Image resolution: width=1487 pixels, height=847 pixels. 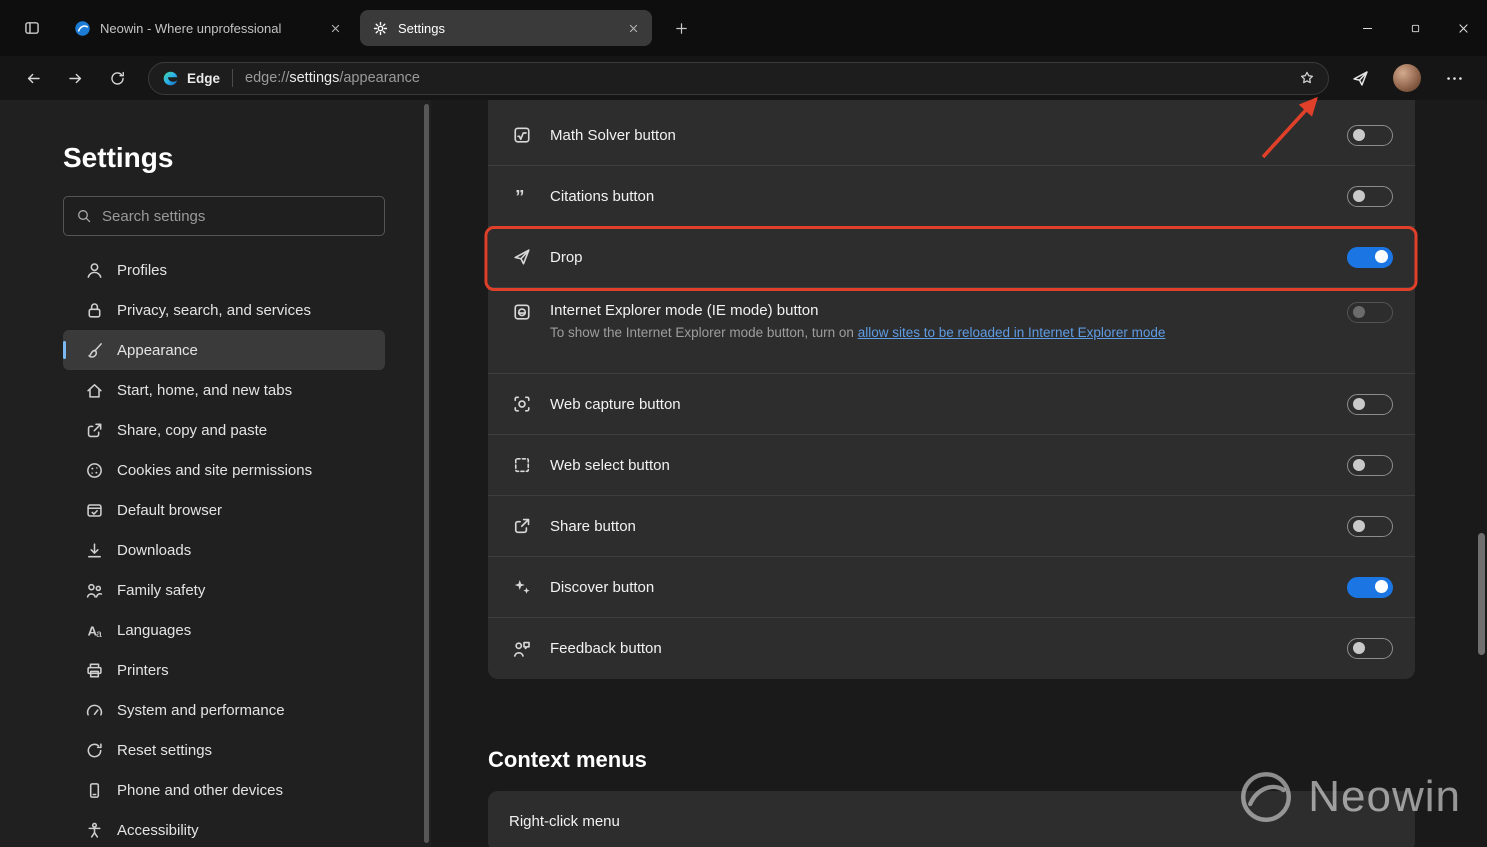 What do you see at coordinates (602, 587) in the screenshot?
I see `setting-label: Discover button` at bounding box center [602, 587].